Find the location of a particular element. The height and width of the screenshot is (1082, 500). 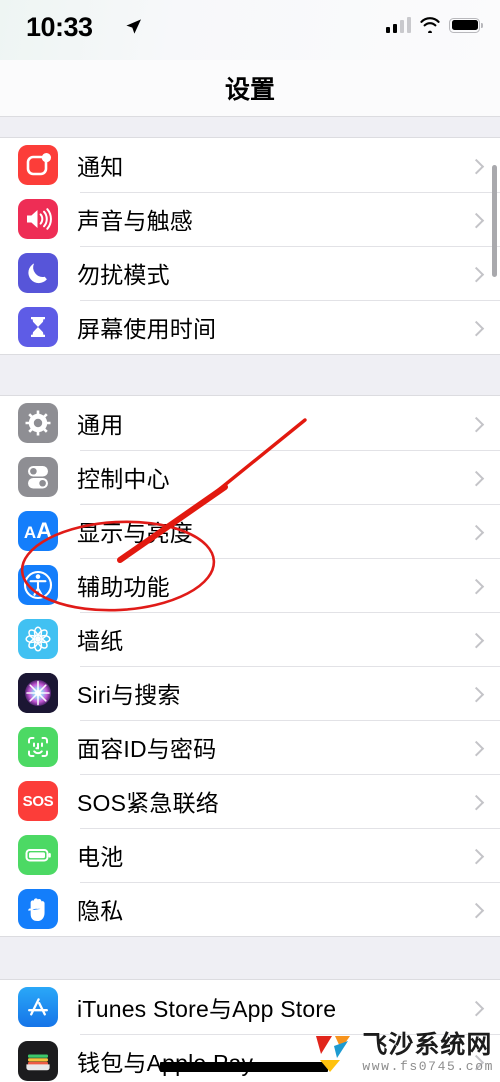

location-arrow-icon is located at coordinates (133, 26).